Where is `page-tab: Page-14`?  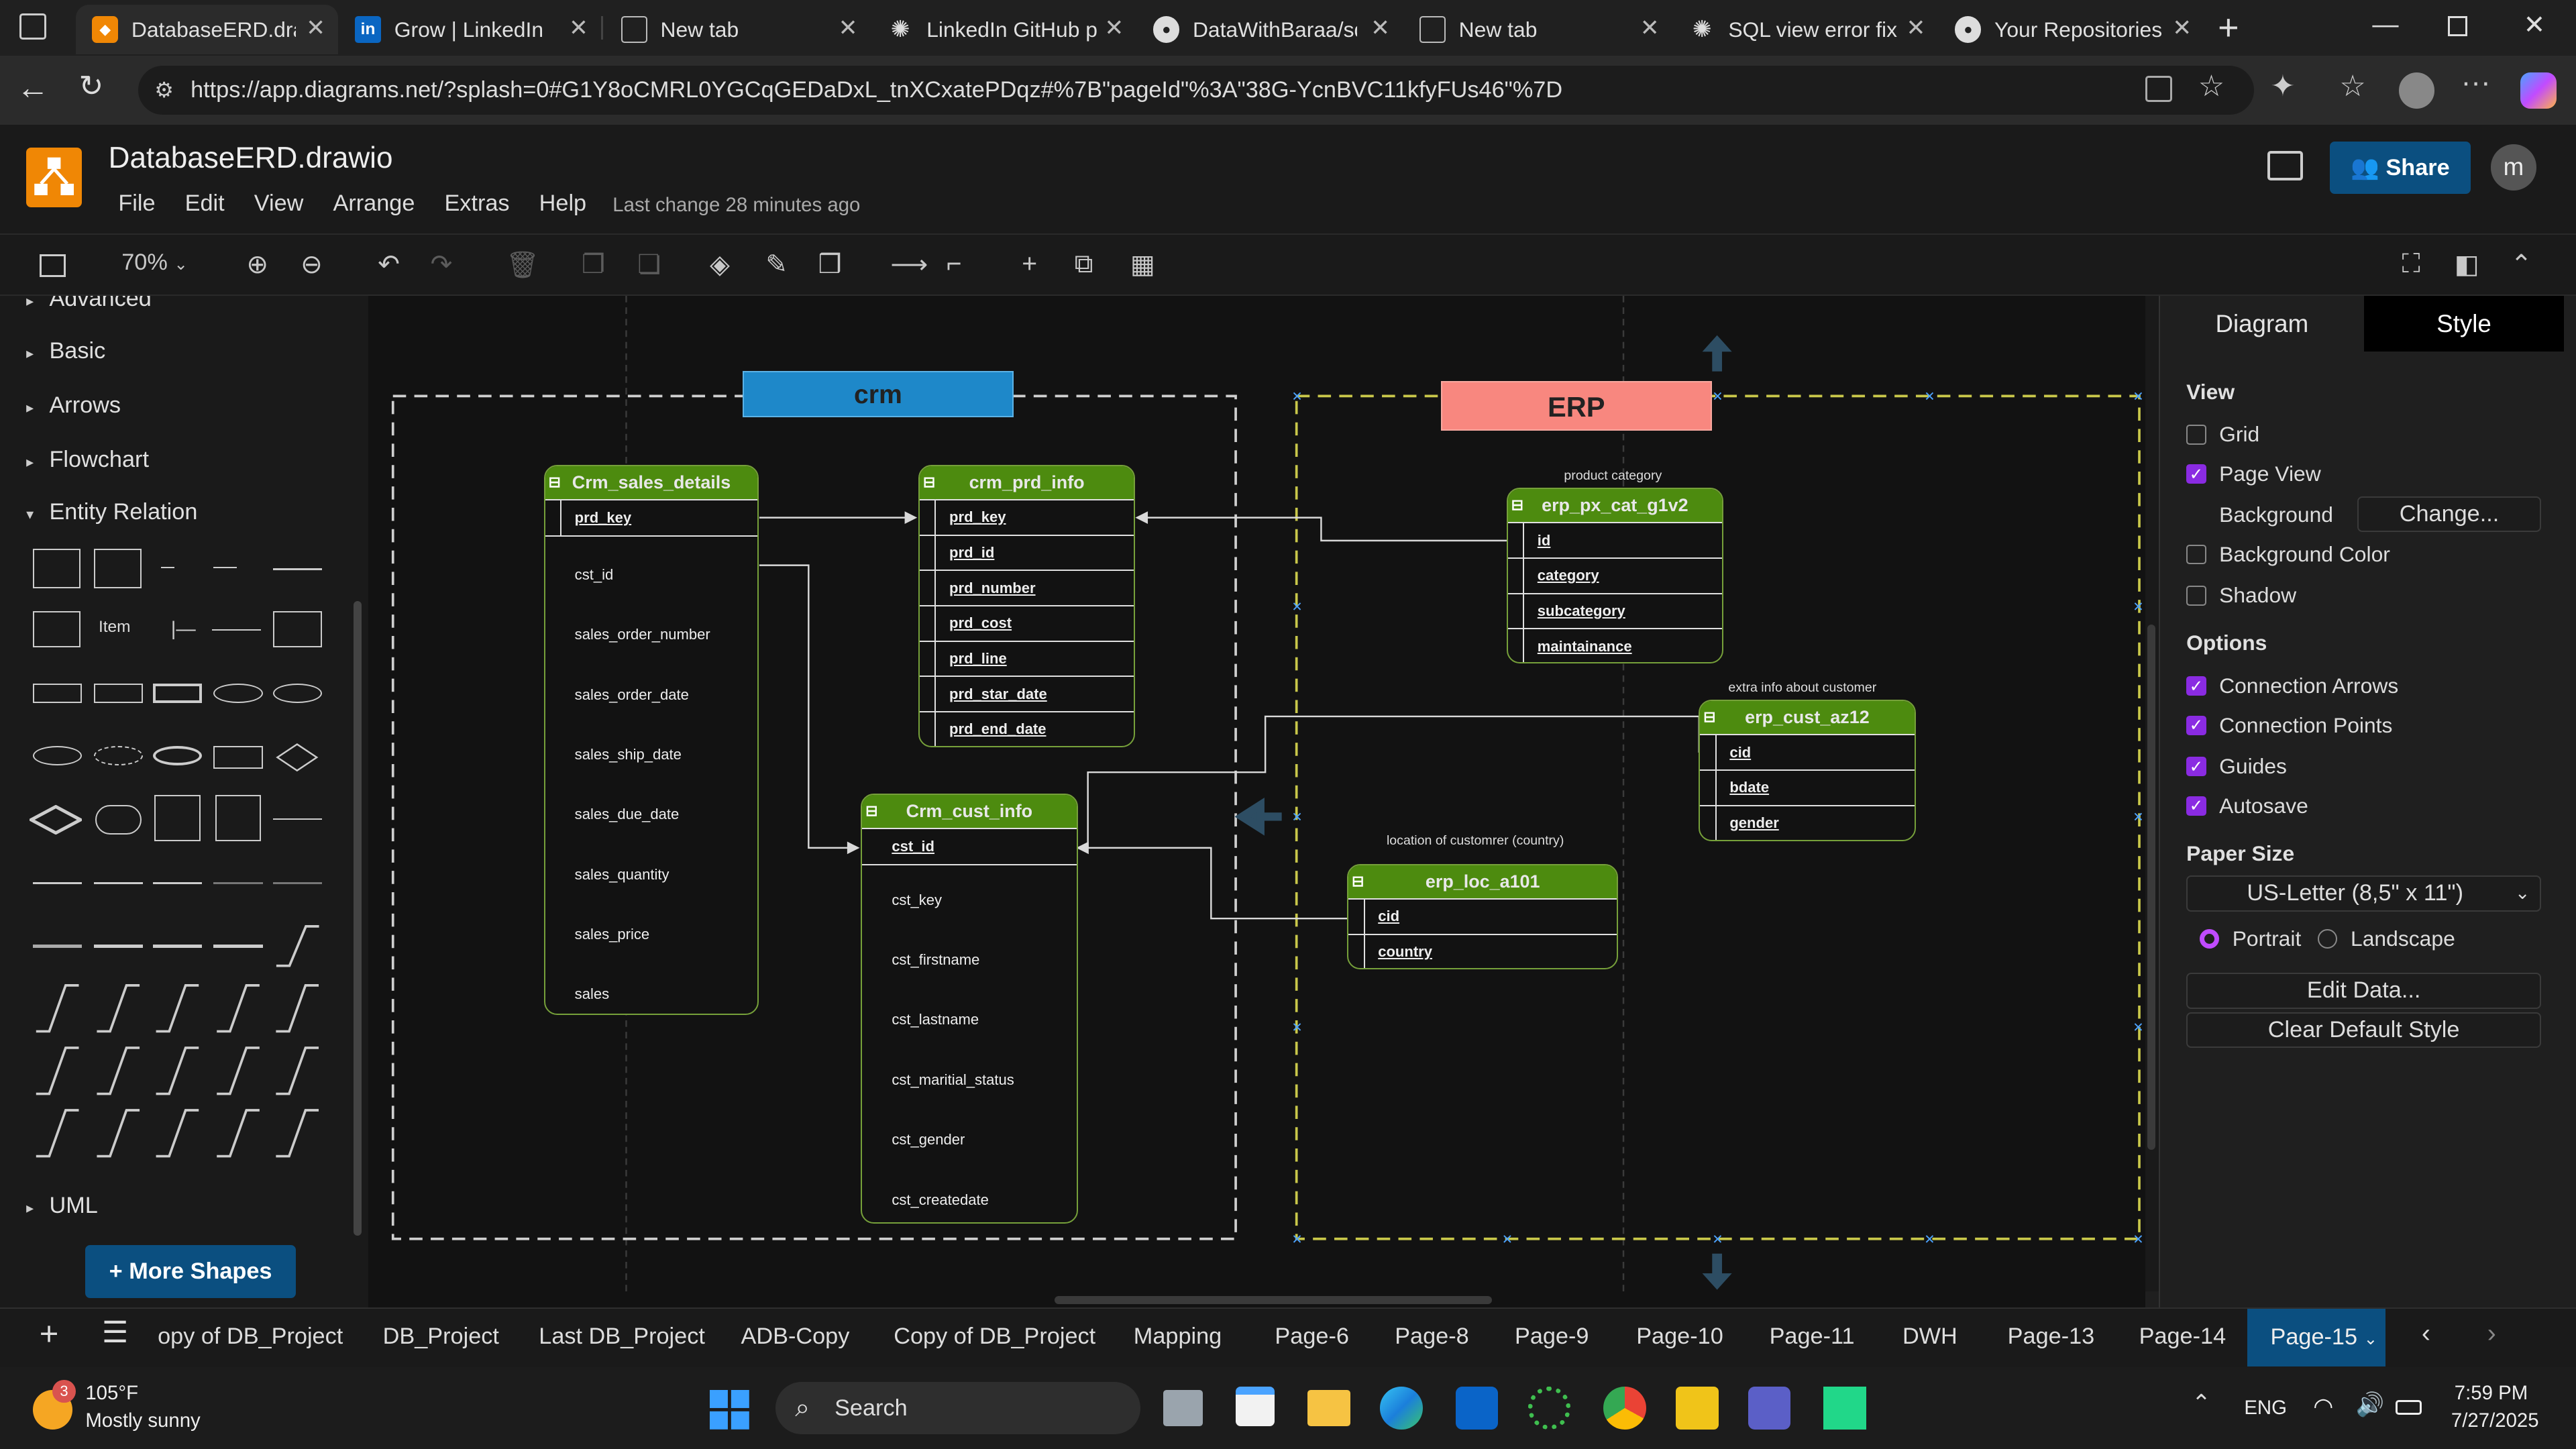
page-tab: Page-14 is located at coordinates (2182, 1337).